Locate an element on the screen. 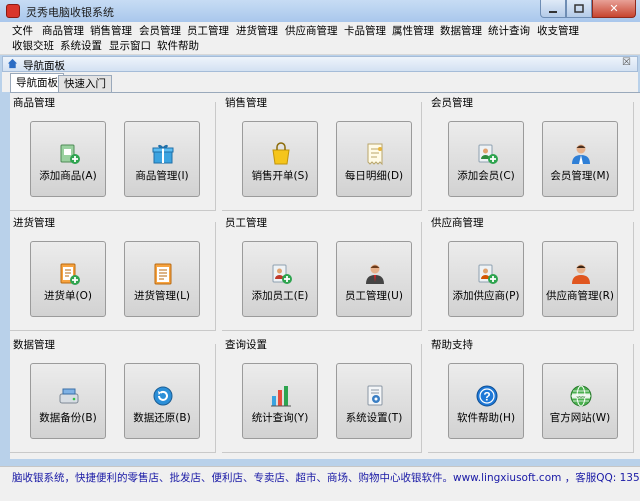  window-title: 灵秀电脑收银系统 is located at coordinates (70, 12).